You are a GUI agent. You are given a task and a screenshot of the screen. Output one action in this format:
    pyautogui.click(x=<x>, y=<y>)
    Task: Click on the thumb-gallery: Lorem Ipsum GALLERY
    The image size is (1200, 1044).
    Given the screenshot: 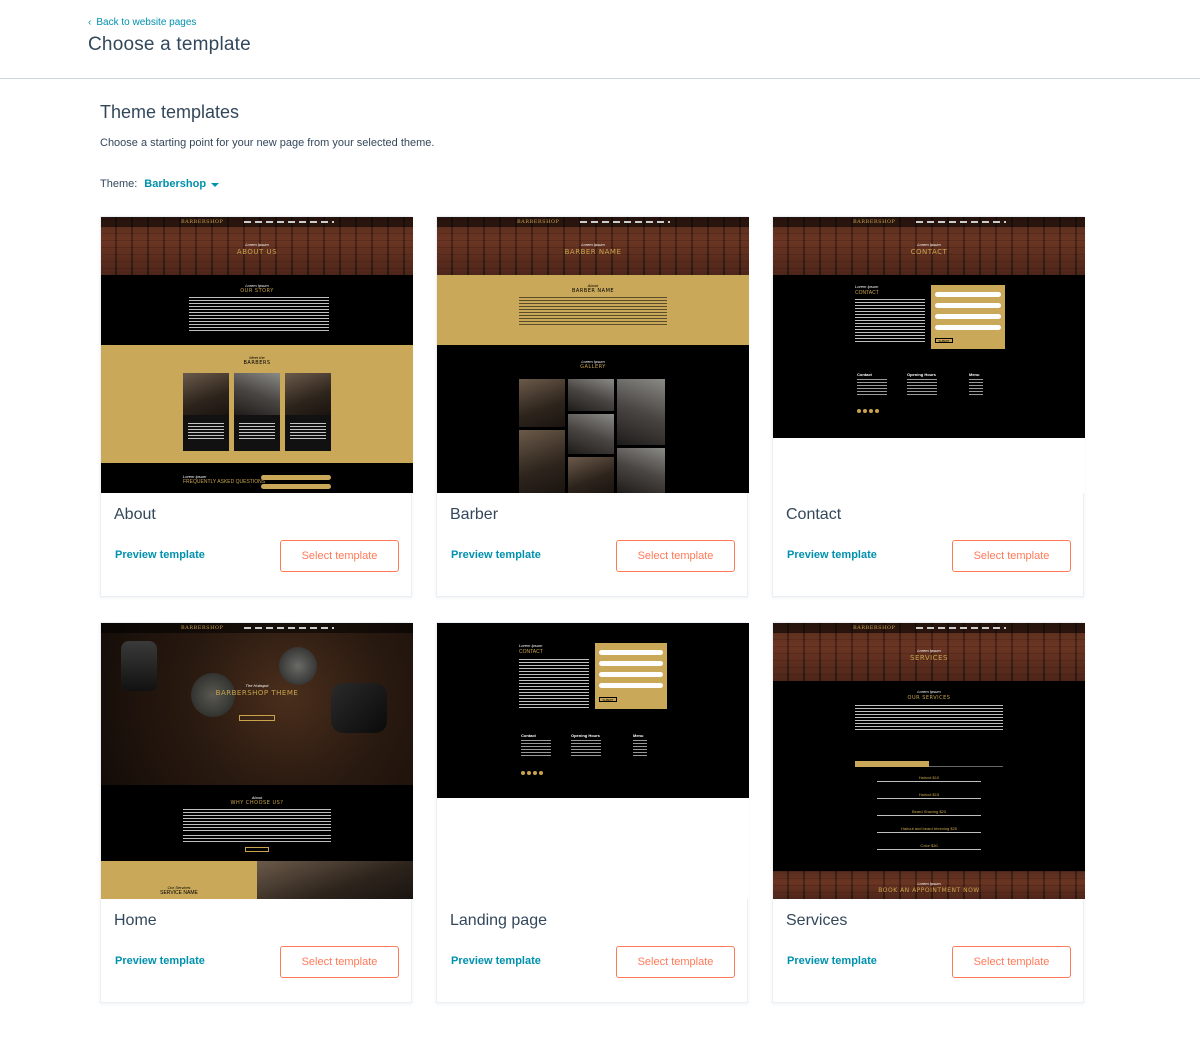 What is the action you would take?
    pyautogui.click(x=593, y=419)
    